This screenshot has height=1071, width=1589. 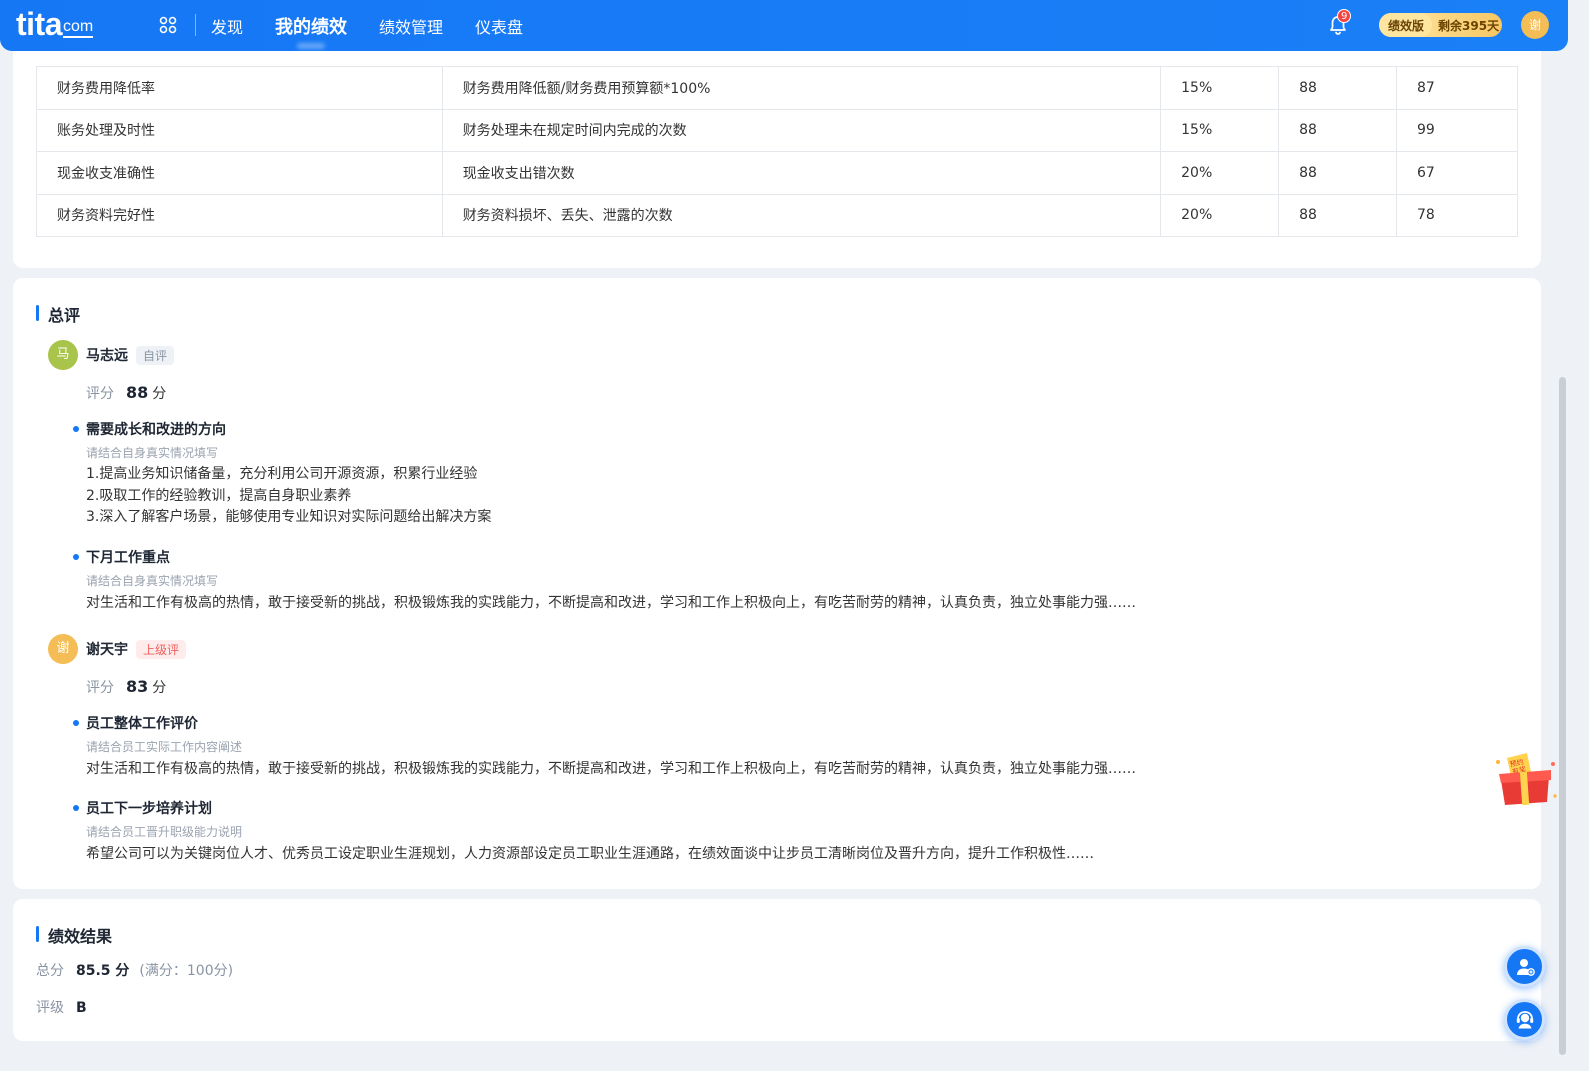 I want to click on version-pill: 绩效版 剩余395天, so click(x=1440, y=25).